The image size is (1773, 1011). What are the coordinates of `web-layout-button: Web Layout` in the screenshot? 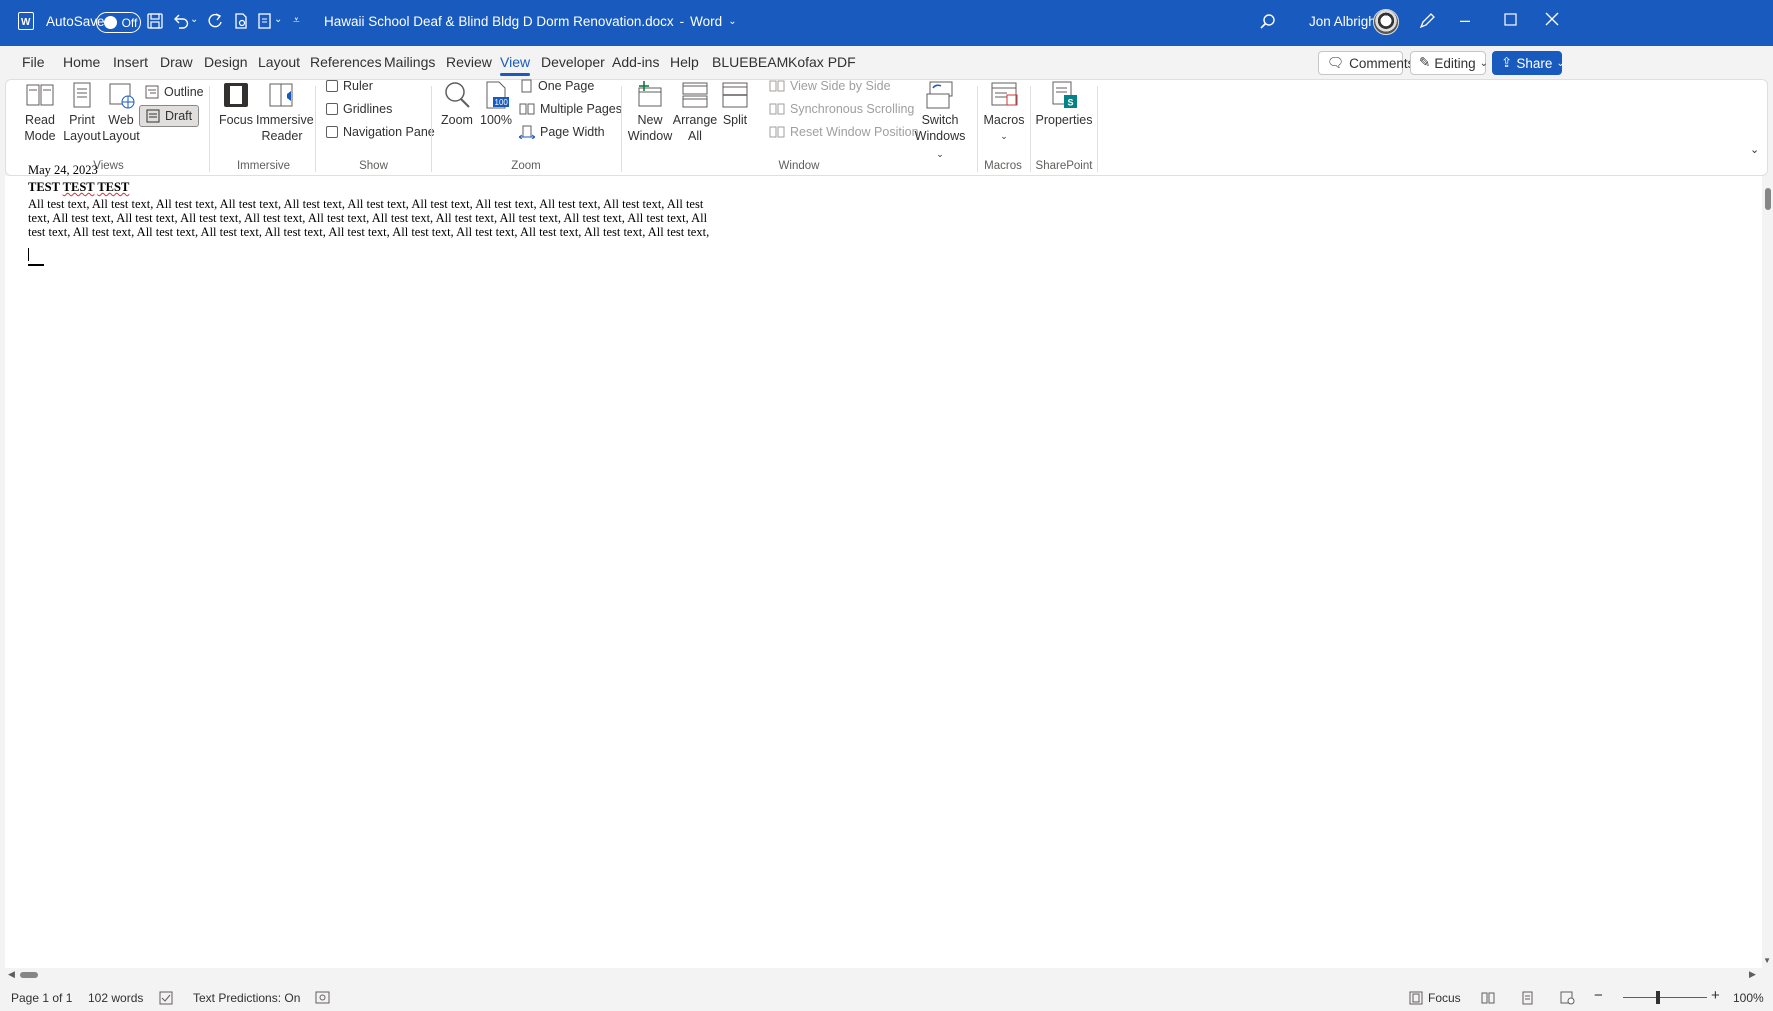 It's located at (121, 112).